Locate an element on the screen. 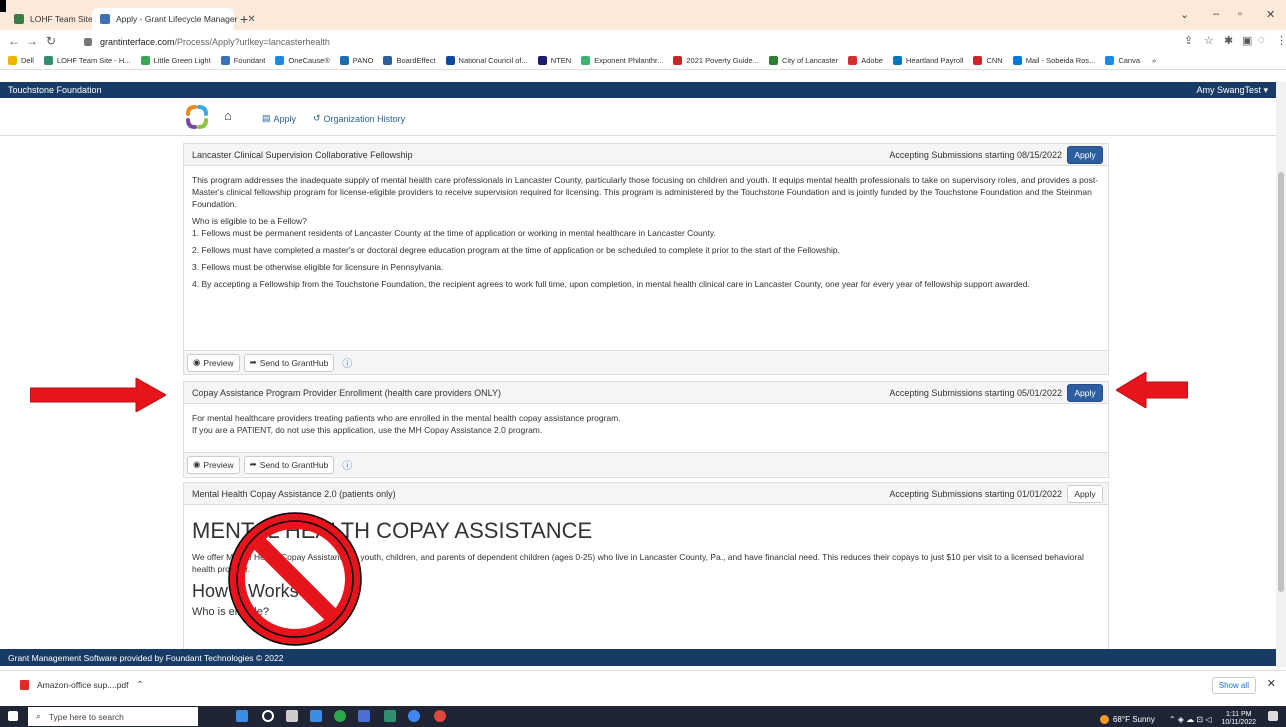 The height and width of the screenshot is (727, 1286). nav-apply: ▤ Apply is located at coordinates (279, 118).